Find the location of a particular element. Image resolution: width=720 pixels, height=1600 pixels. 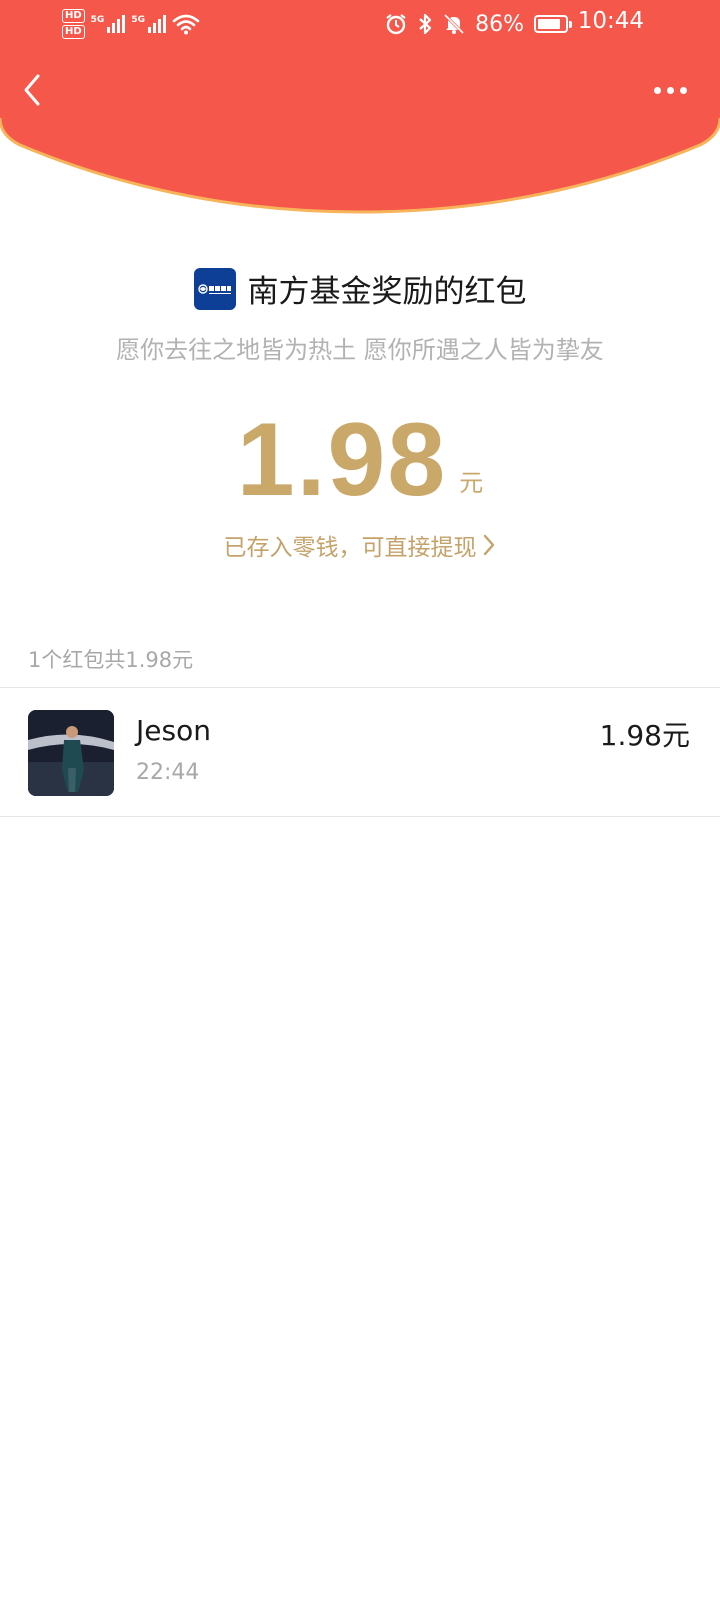

fund-logo-icon is located at coordinates (214, 288).